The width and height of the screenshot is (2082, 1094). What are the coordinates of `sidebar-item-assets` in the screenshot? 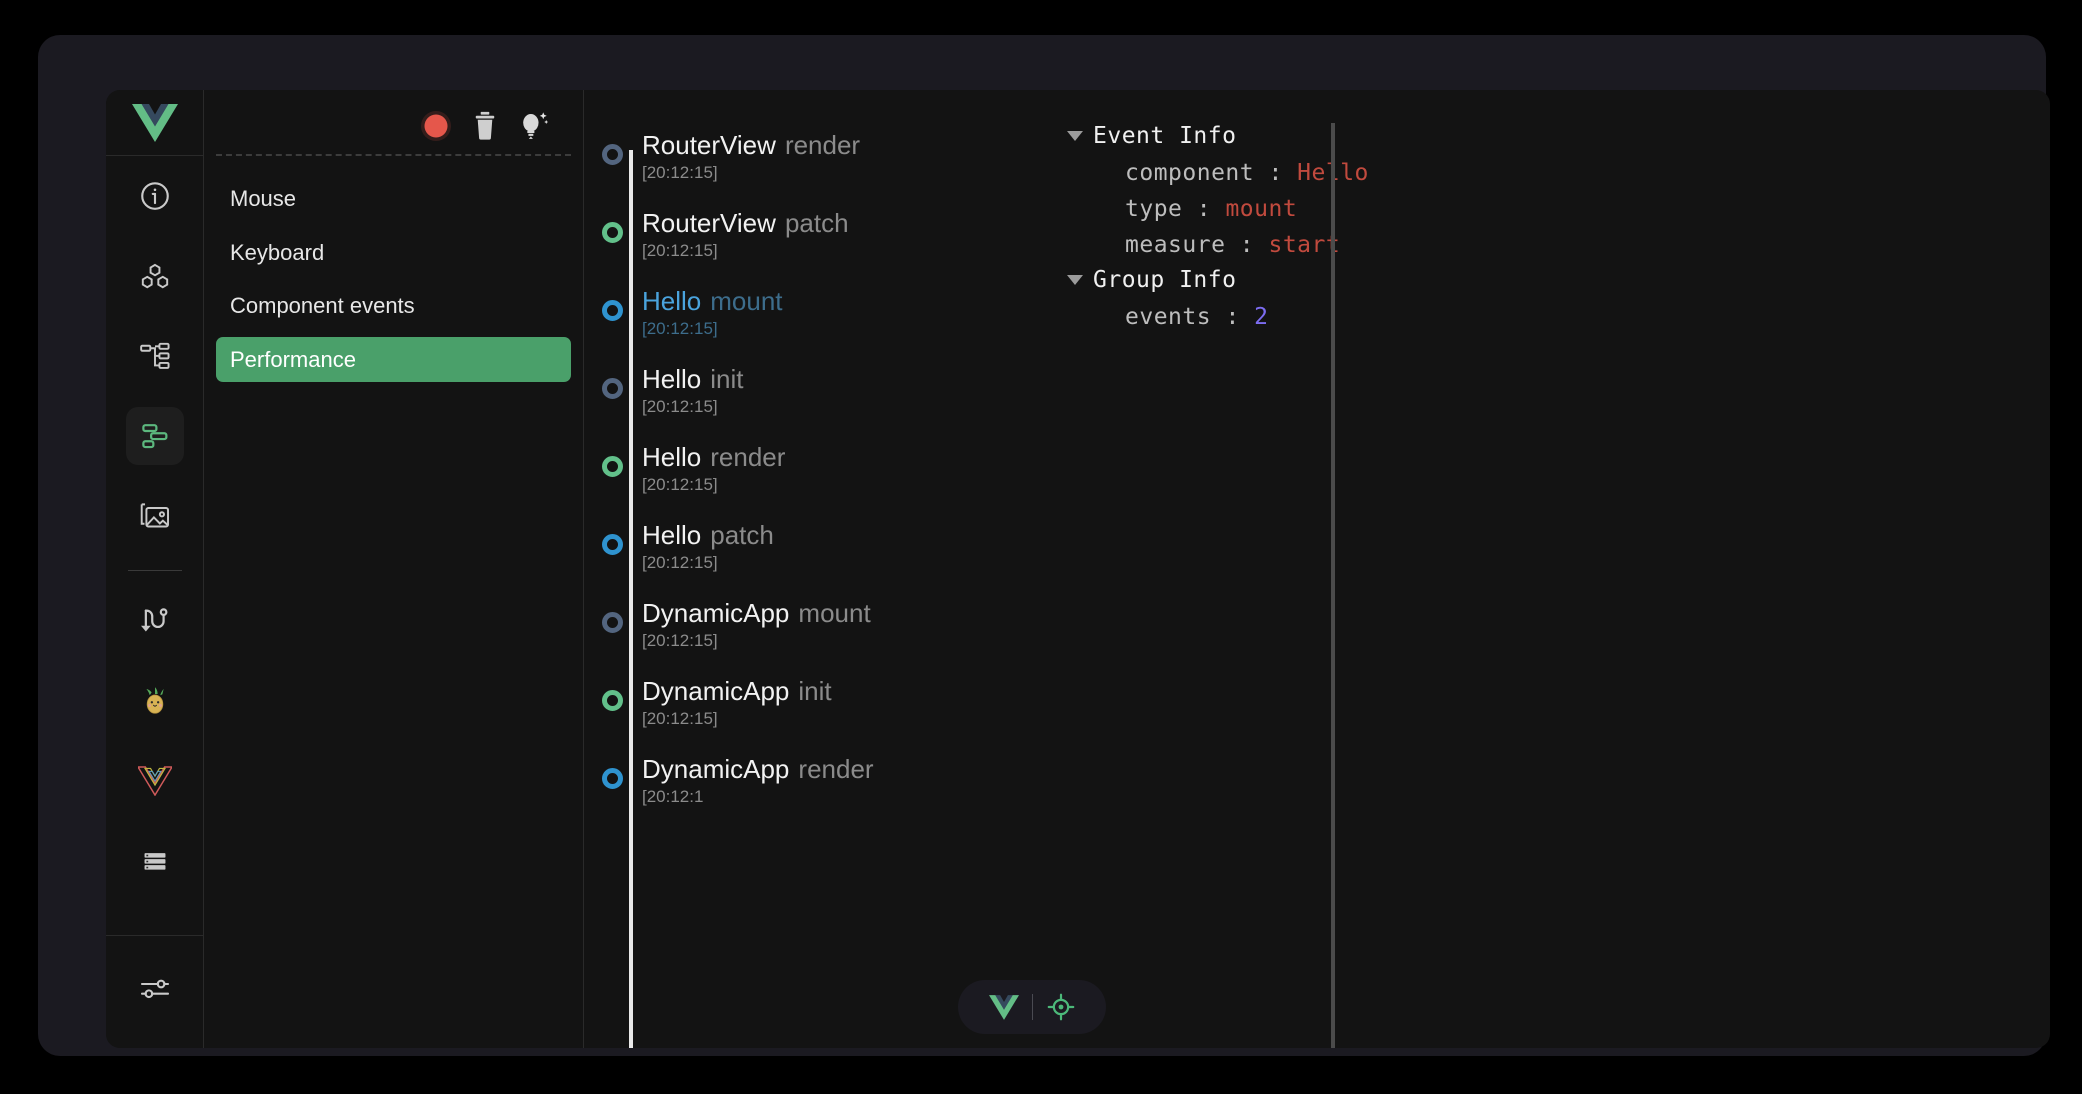 It's located at (155, 516).